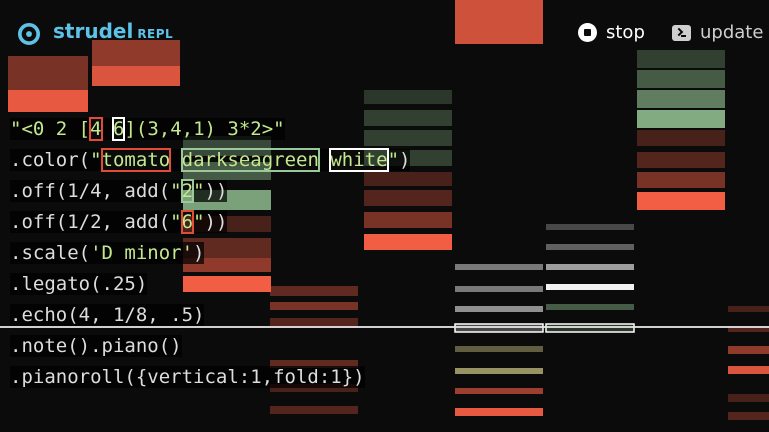 Image resolution: width=769 pixels, height=432 pixels. I want to click on highlighted-token: 2, so click(187, 191).